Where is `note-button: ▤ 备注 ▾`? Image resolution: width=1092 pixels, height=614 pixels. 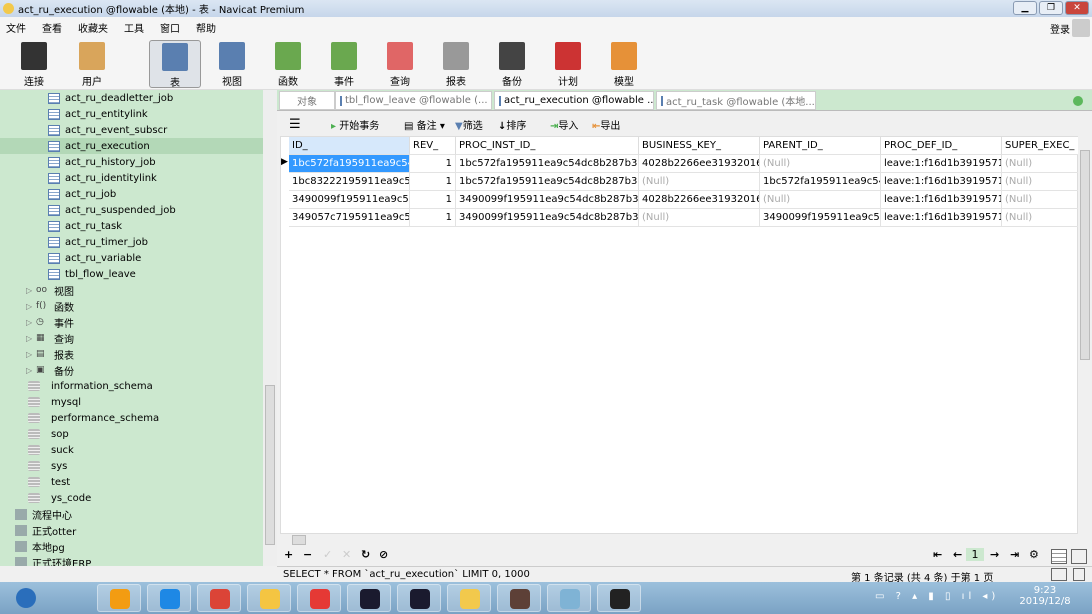
note-button: ▤ 备注 ▾ is located at coordinates (424, 124).